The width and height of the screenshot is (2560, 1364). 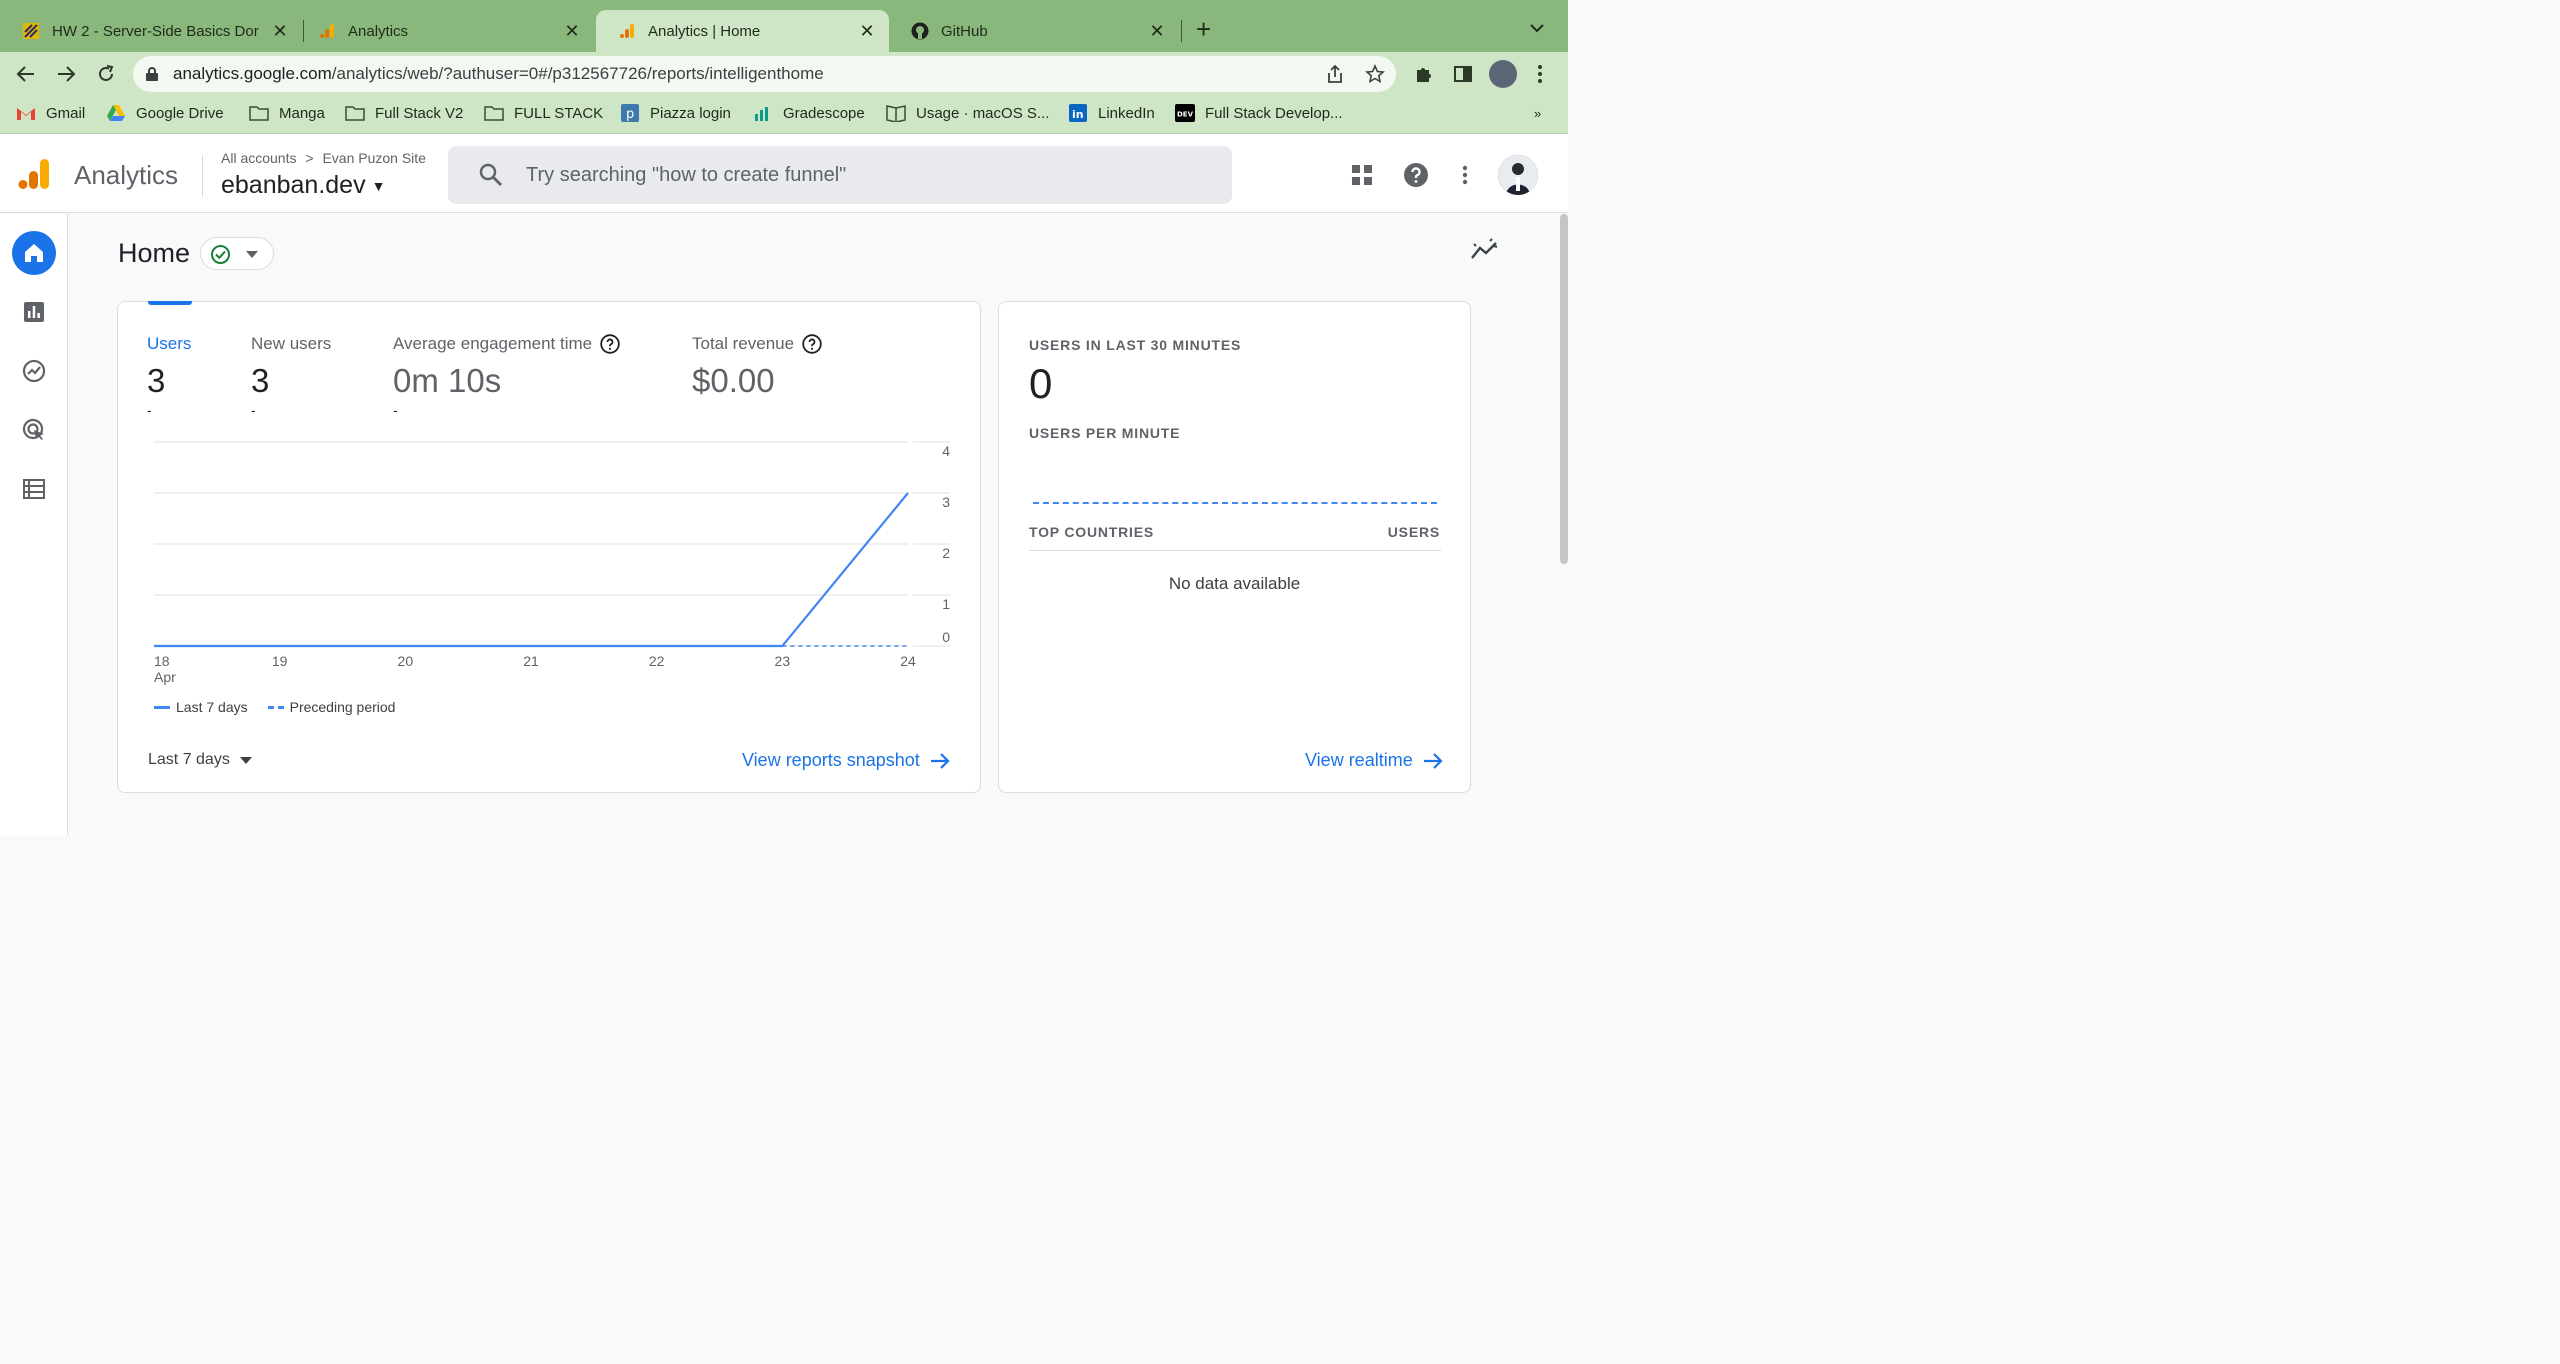 What do you see at coordinates (1078, 113) in the screenshot?
I see `linkedin-icon: in` at bounding box center [1078, 113].